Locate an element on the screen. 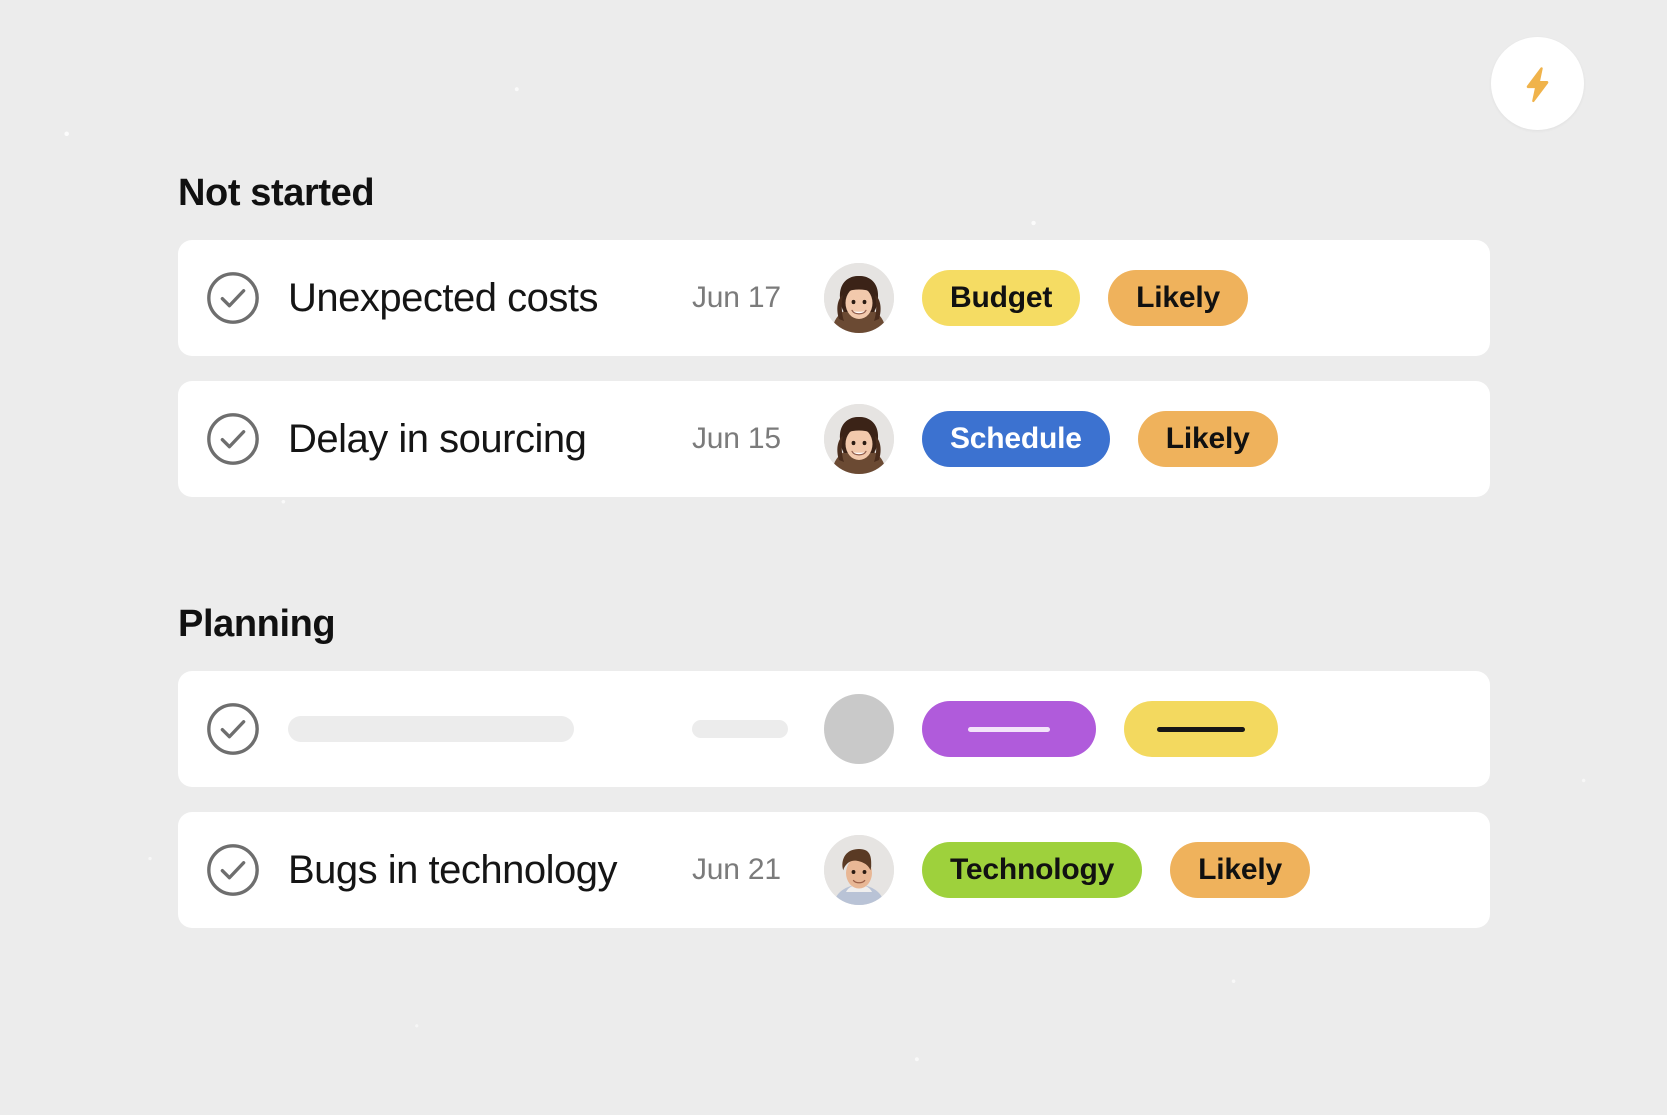 The image size is (1667, 1115). badge-group: Schedule Likely is located at coordinates (1100, 439).